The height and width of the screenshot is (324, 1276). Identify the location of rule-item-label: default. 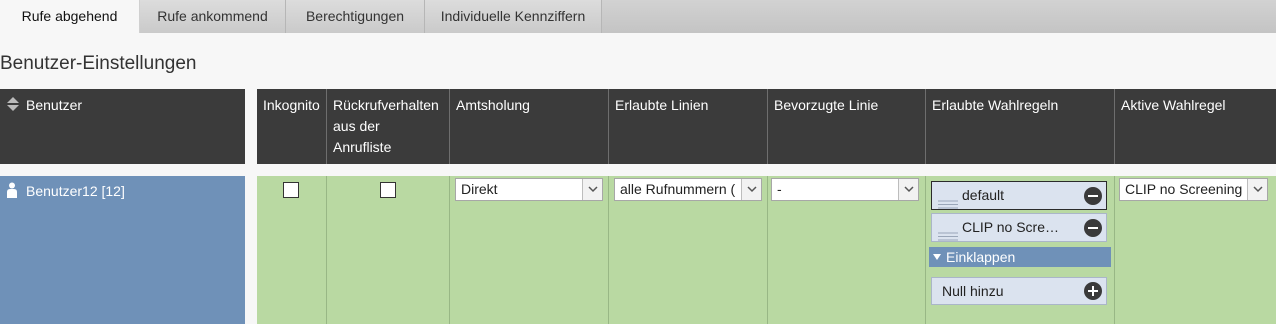
(983, 195).